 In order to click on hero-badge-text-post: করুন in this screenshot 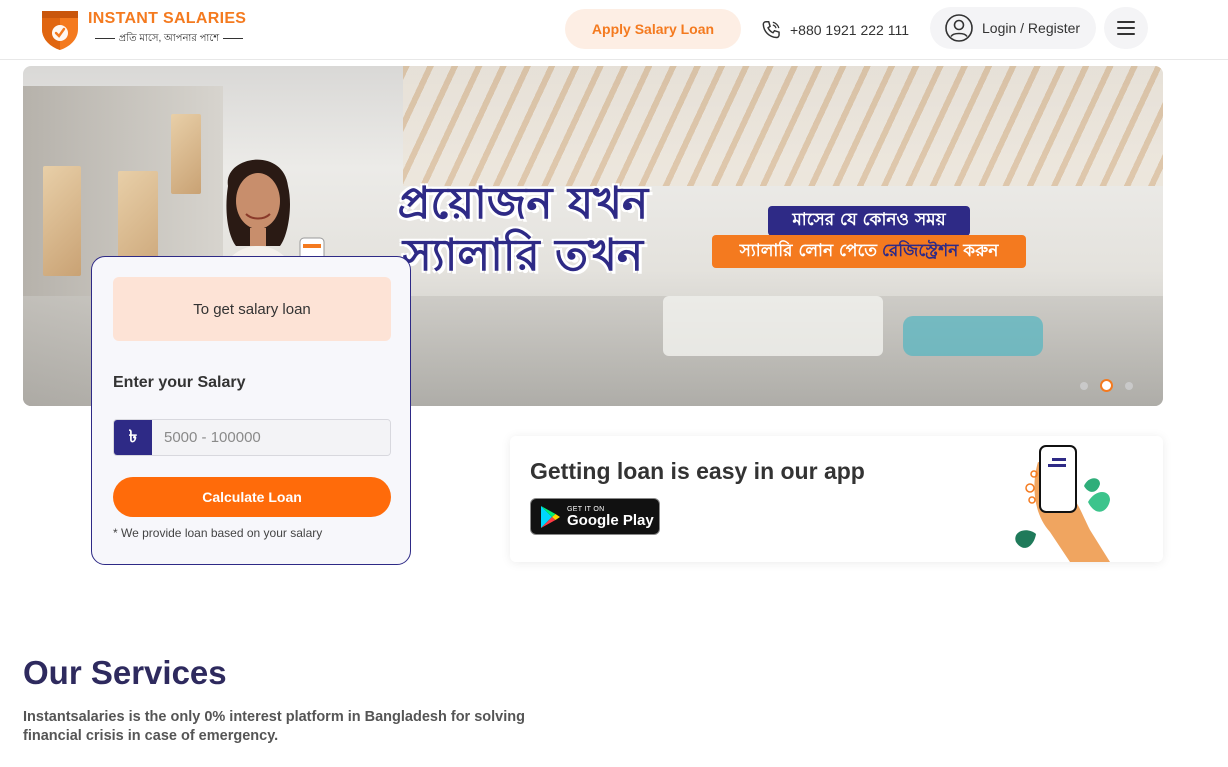, I will do `click(981, 250)`.